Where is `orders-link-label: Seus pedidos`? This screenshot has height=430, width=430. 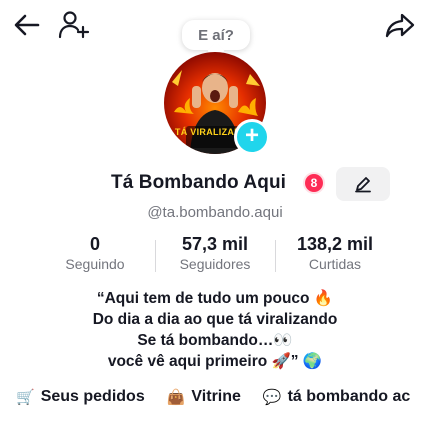
orders-link-label: Seus pedidos is located at coordinates (92, 396).